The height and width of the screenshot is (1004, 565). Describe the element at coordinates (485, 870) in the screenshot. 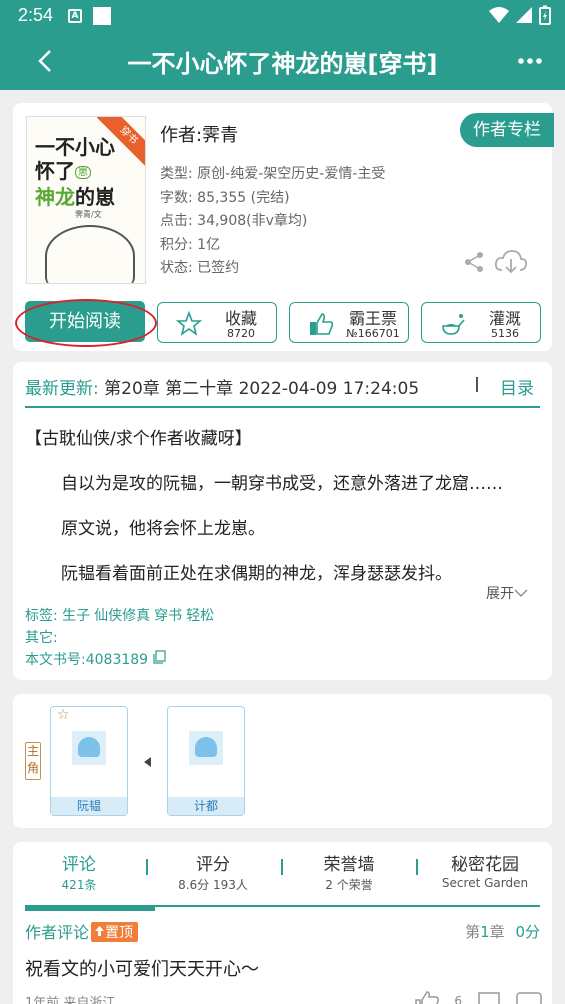

I see `tab-secret-garden: 秘密花园 Secret Garden` at that location.